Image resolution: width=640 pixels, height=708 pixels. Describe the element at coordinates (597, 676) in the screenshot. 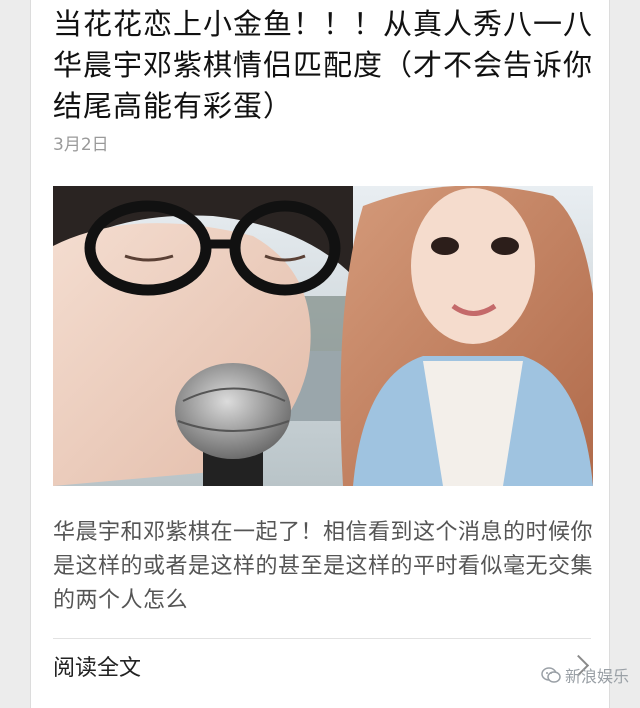

I see `watermark-text: 新浪娱乐` at that location.